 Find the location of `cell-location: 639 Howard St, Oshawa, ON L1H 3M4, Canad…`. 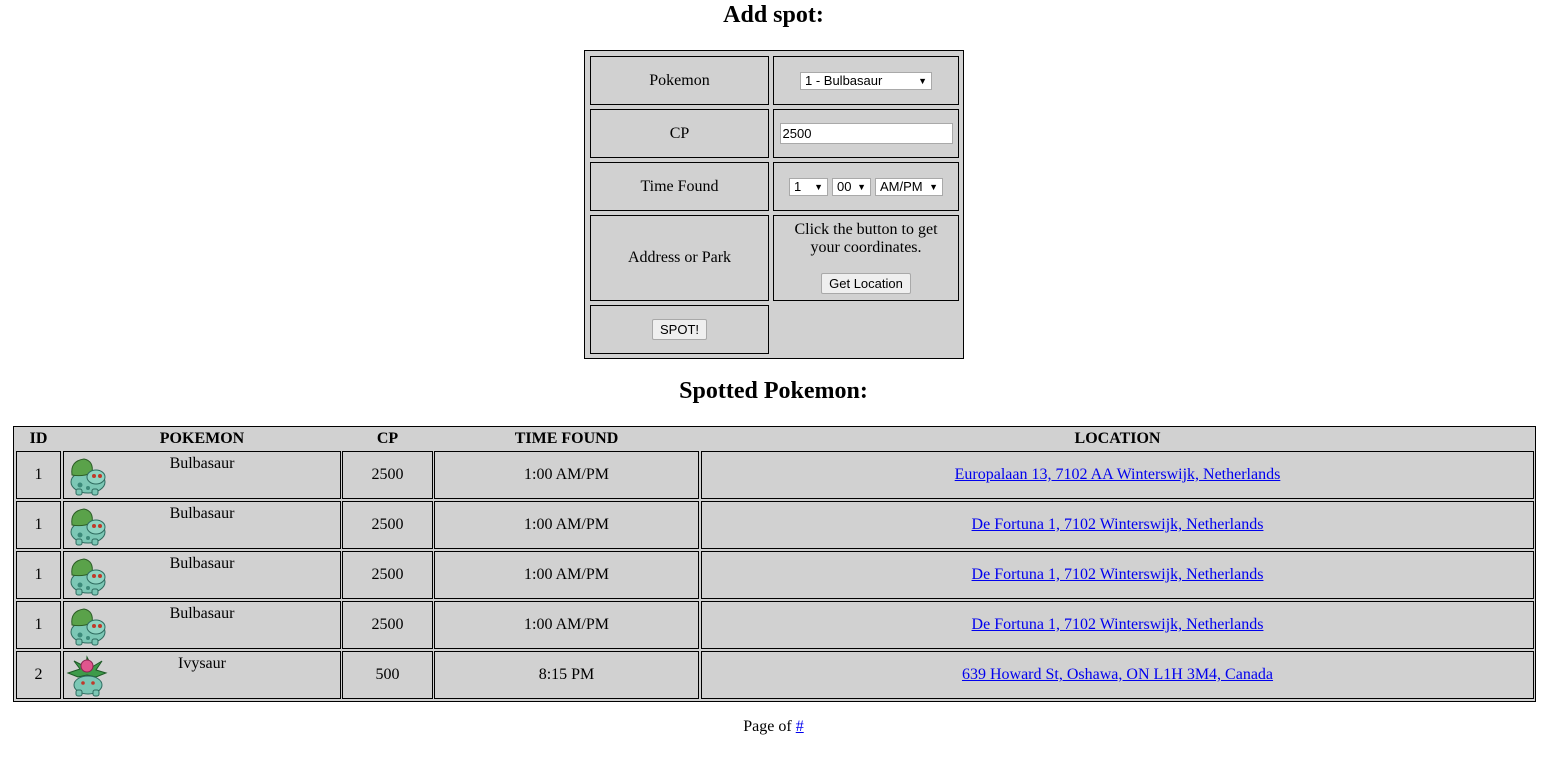

cell-location: 639 Howard St, Oshawa, ON L1H 3M4, Canad… is located at coordinates (1117, 675).